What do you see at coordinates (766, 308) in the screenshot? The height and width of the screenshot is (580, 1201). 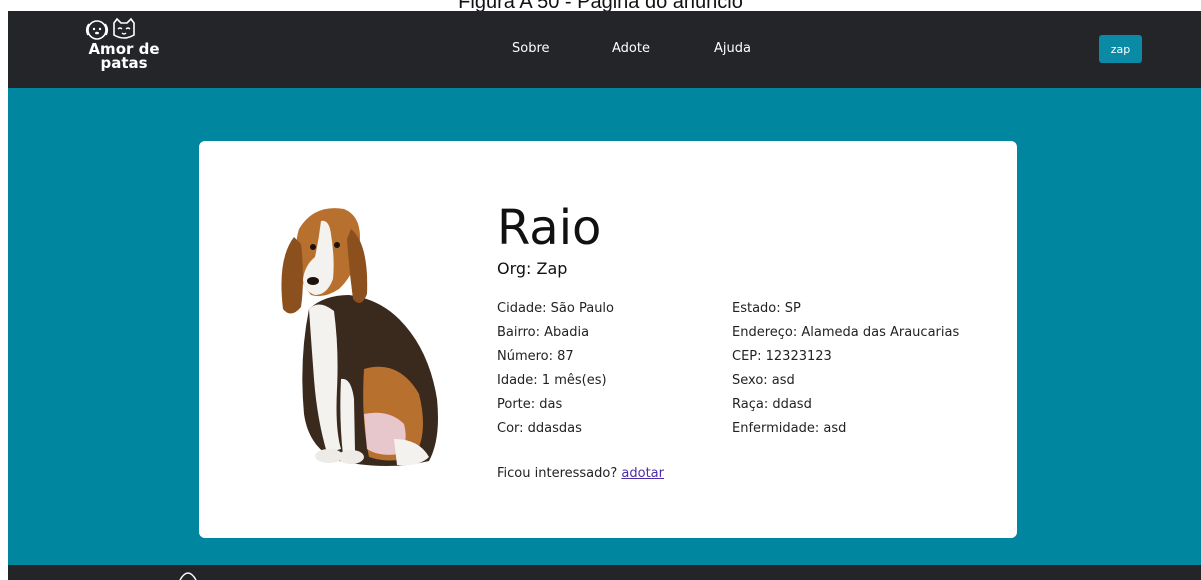 I see `field-estado: Estado: SP` at bounding box center [766, 308].